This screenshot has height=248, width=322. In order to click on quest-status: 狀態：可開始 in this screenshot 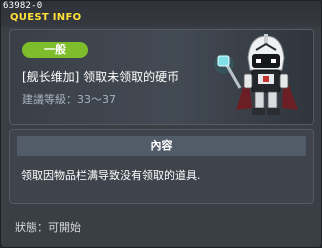, I will do `click(48, 227)`.